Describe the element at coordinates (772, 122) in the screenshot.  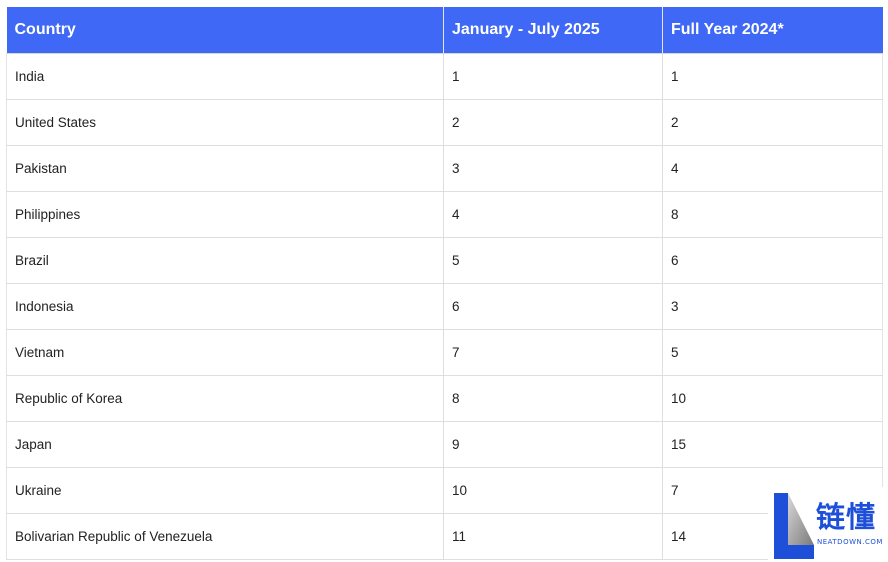
I see `cell-rank-2024: 2` at that location.